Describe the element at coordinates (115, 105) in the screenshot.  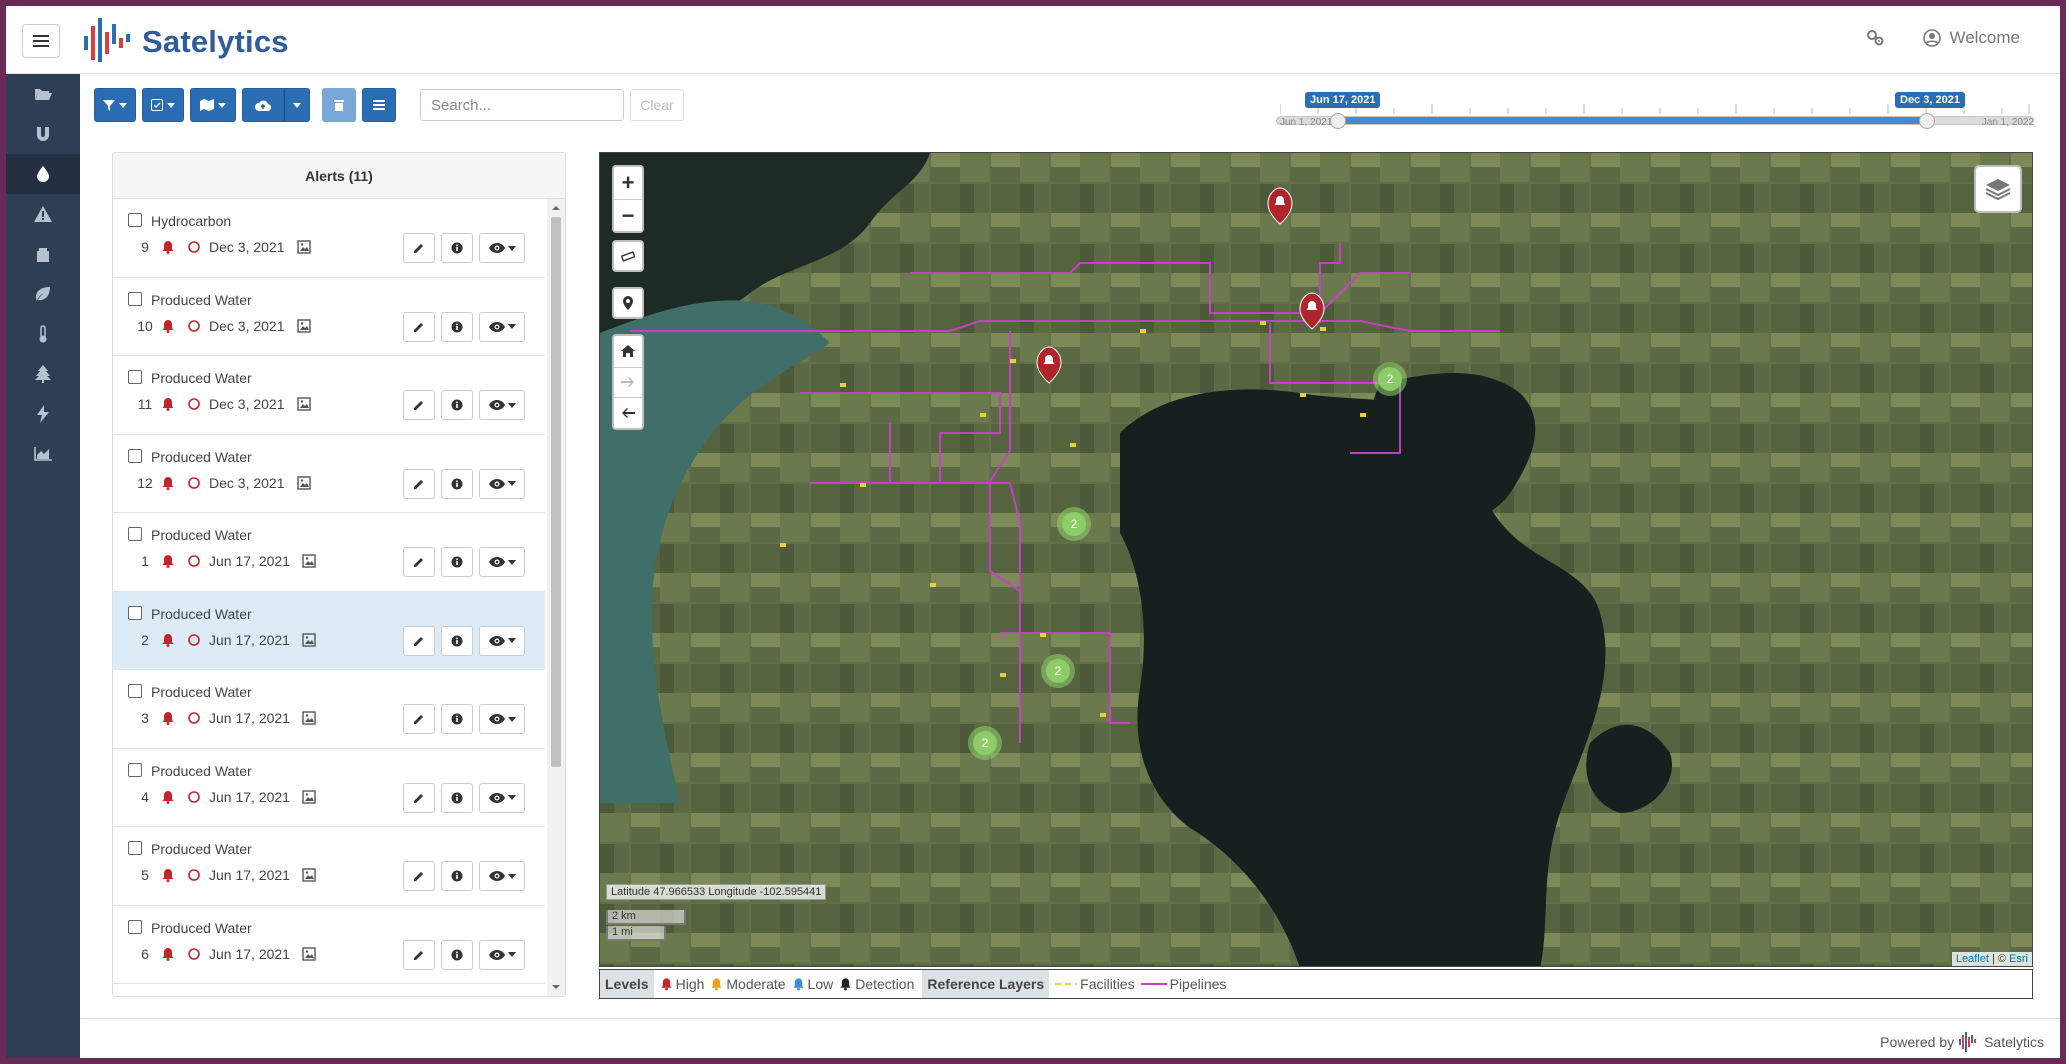
I see `filter-dropdown-button` at that location.